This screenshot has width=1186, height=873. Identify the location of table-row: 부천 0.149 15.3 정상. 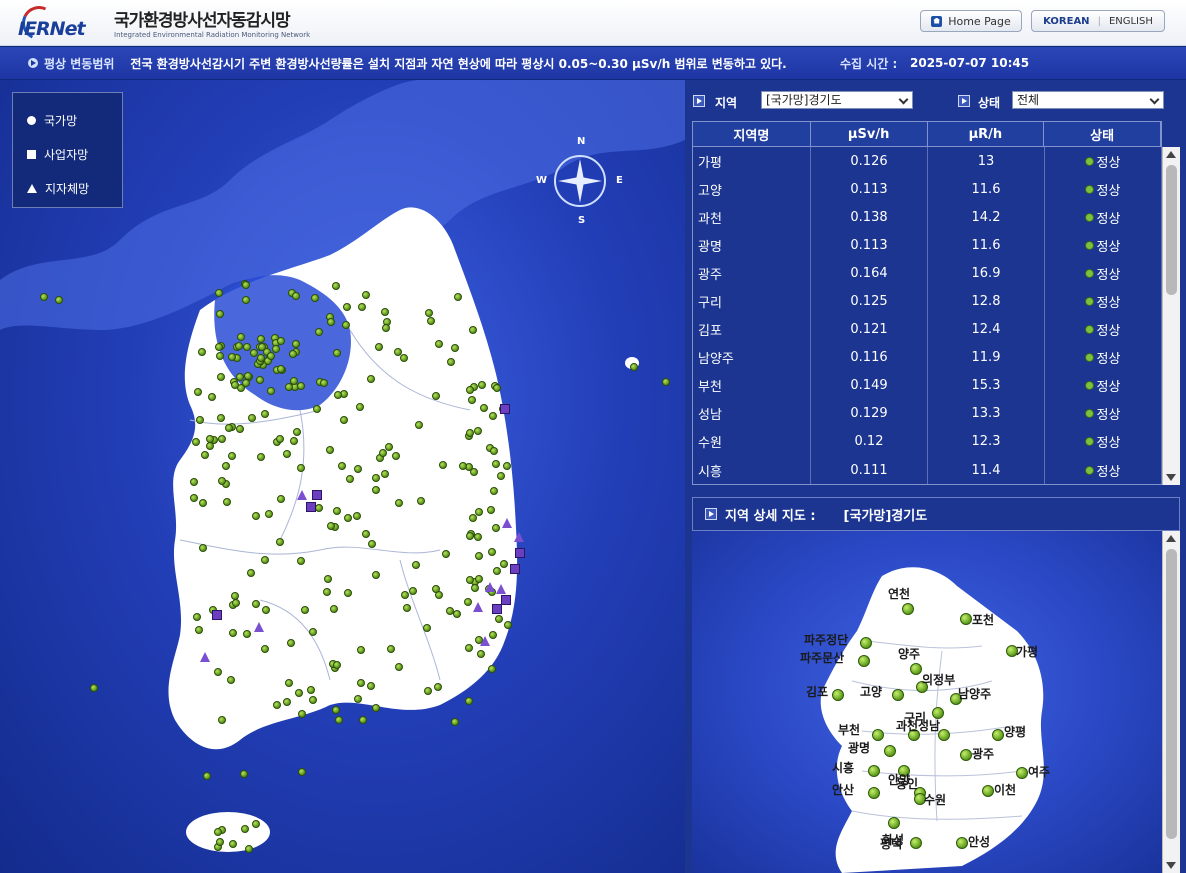
(927, 385).